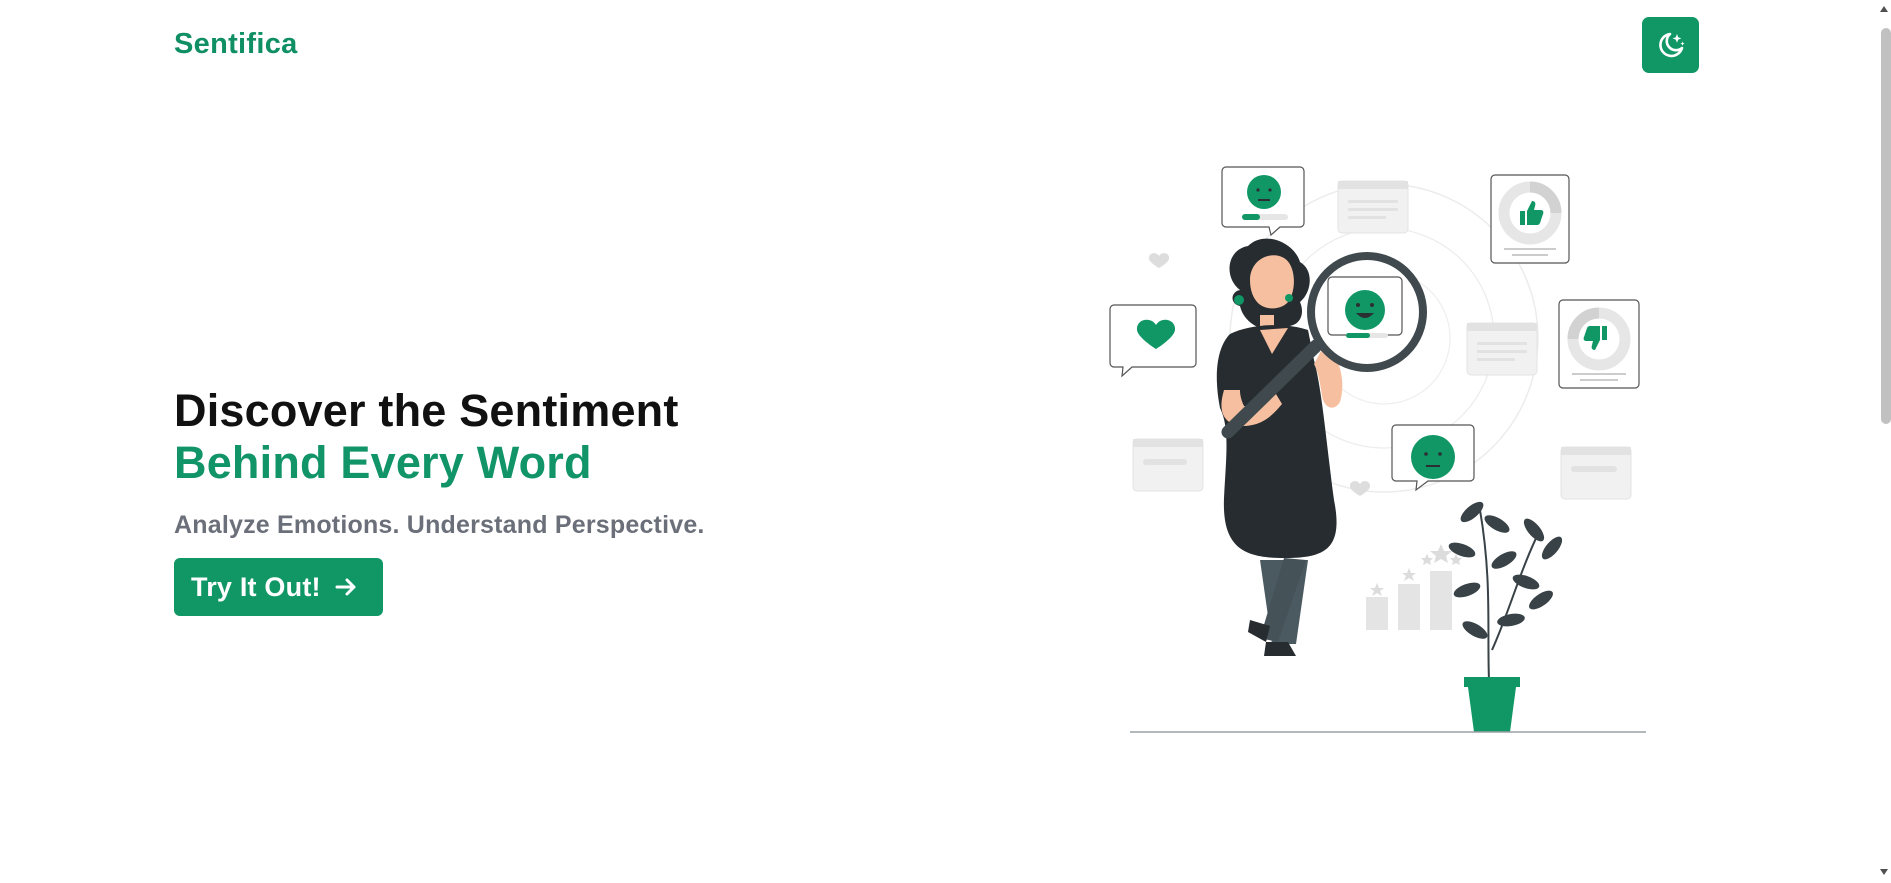  I want to click on theme-toggle-button, so click(1670, 45).